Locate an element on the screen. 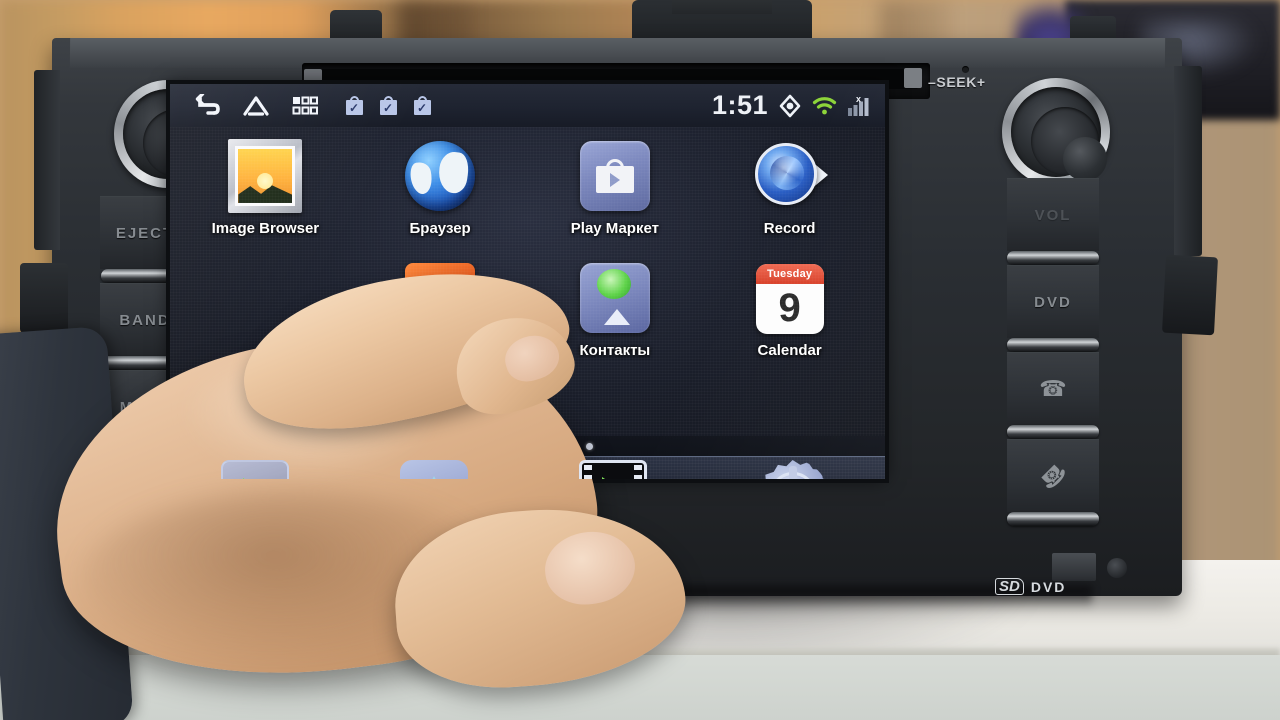  status-bar: ✓ ✓ ✓ 1:51 x is located at coordinates (527, 105).